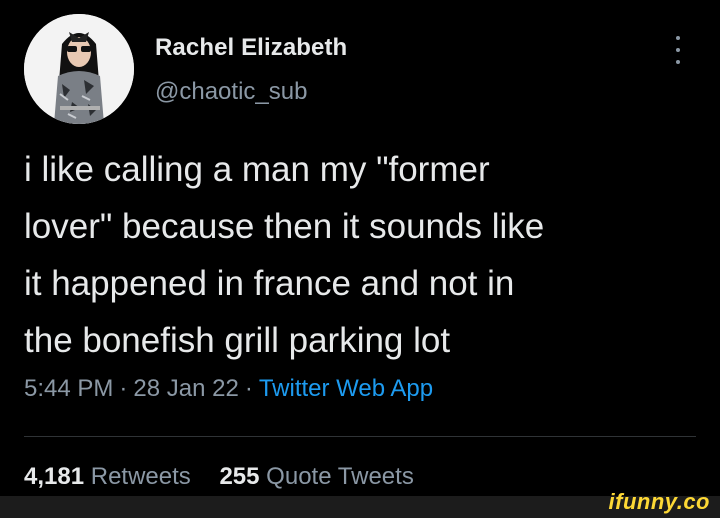 Image resolution: width=720 pixels, height=518 pixels. Describe the element at coordinates (140, 476) in the screenshot. I see `retweets-label: Retweets` at that location.